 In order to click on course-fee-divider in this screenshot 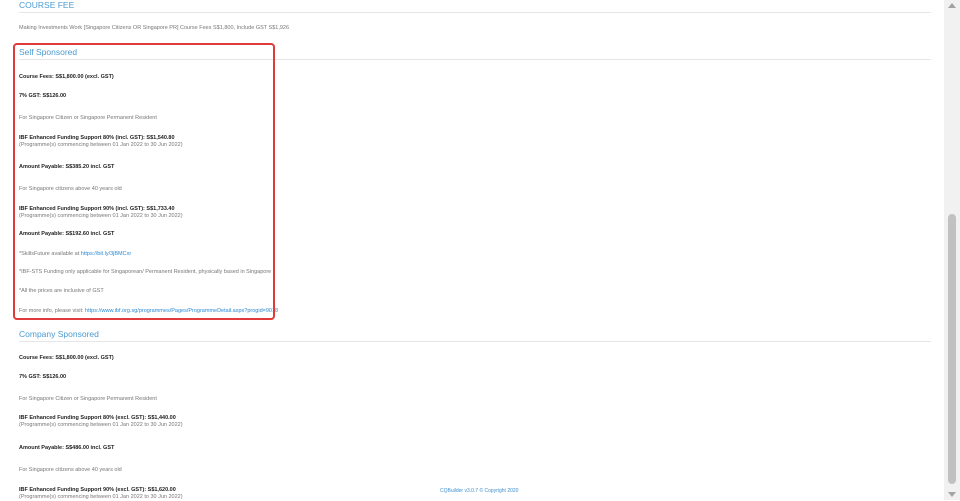, I will do `click(475, 12)`.